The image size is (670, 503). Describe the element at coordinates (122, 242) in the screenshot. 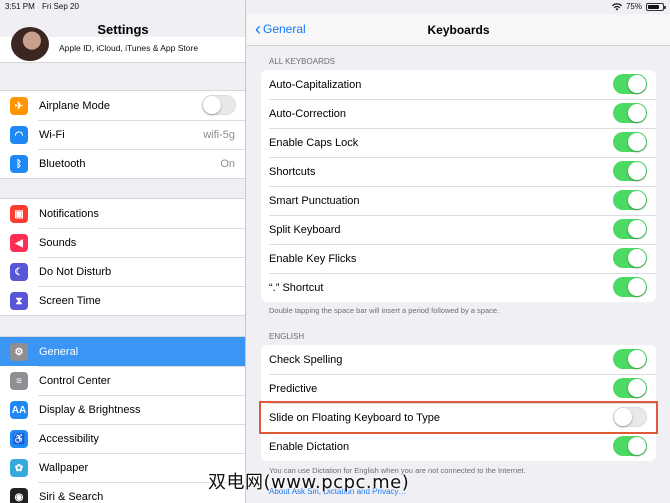

I see `sidebar-item-sounds: ◀ Sounds` at that location.